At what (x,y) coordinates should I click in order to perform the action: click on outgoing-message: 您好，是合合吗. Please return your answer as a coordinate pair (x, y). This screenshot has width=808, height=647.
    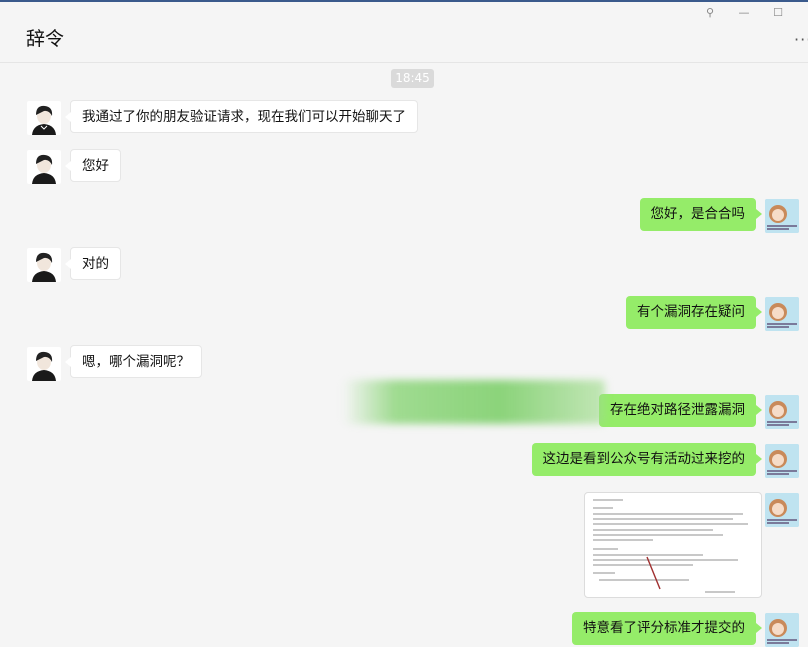
    Looking at the image, I should click on (700, 214).